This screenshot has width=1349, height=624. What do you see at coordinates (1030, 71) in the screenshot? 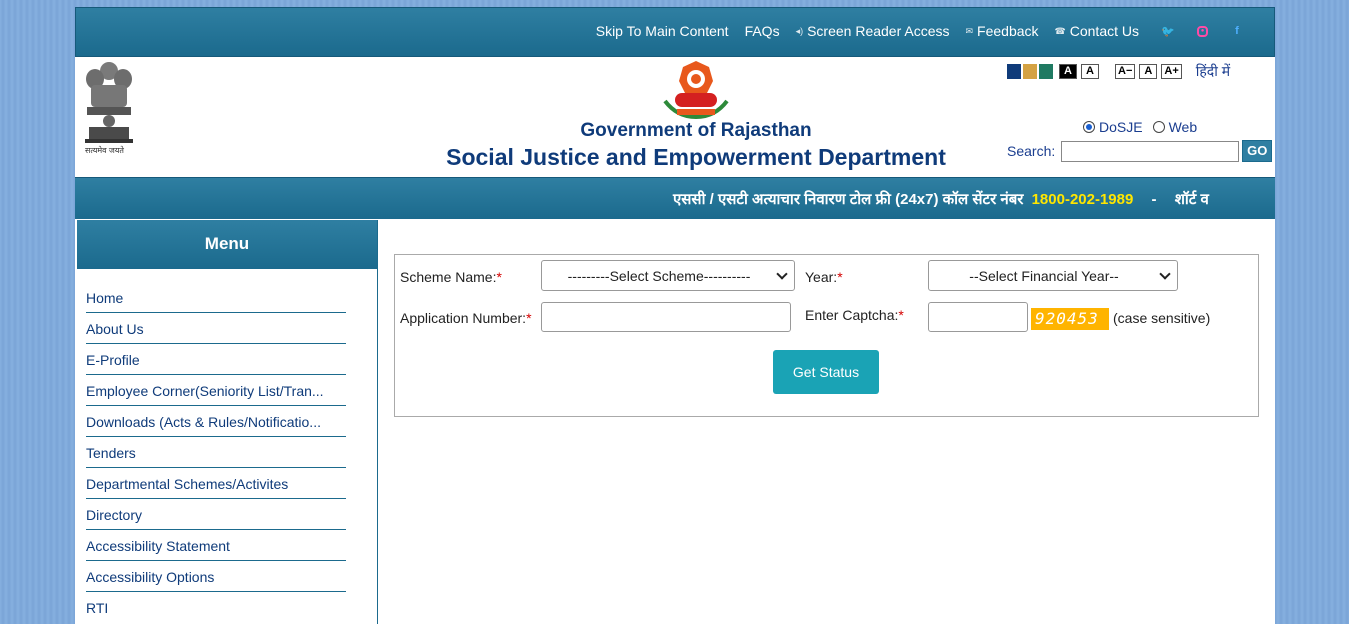
I see `contrast-gold-swatch` at bounding box center [1030, 71].